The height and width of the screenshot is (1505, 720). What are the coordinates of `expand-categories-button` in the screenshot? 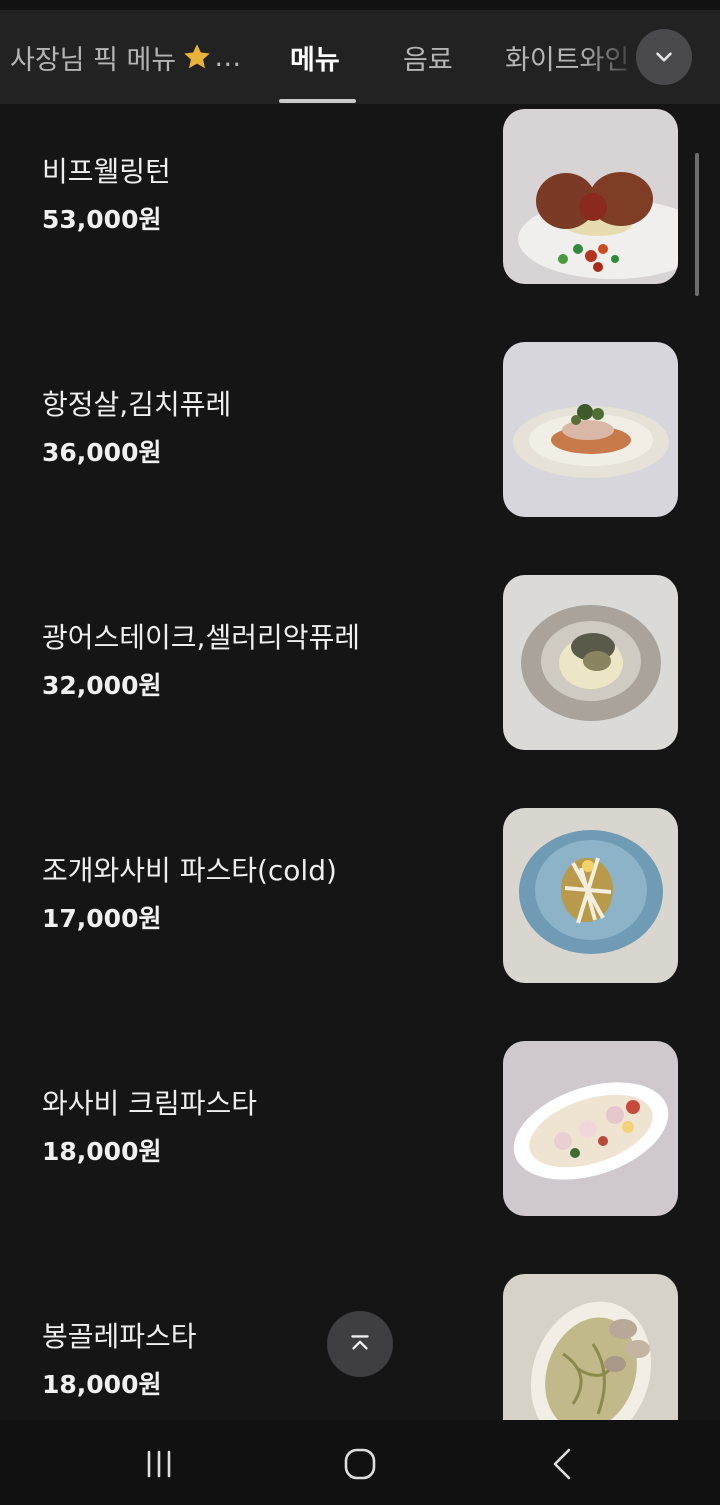 It's located at (664, 57).